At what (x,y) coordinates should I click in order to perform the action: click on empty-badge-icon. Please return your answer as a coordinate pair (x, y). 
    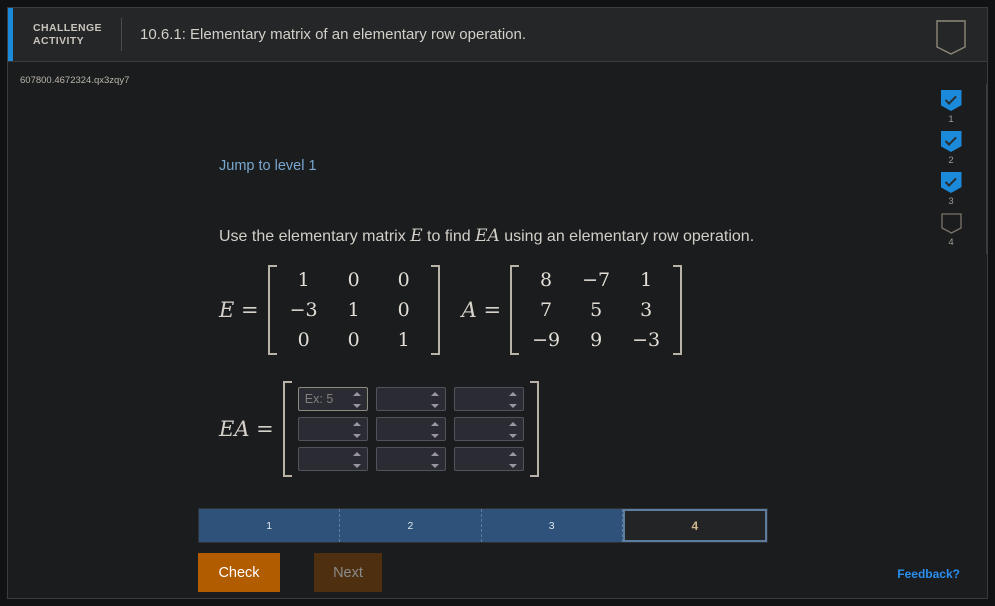
    Looking at the image, I should click on (951, 223).